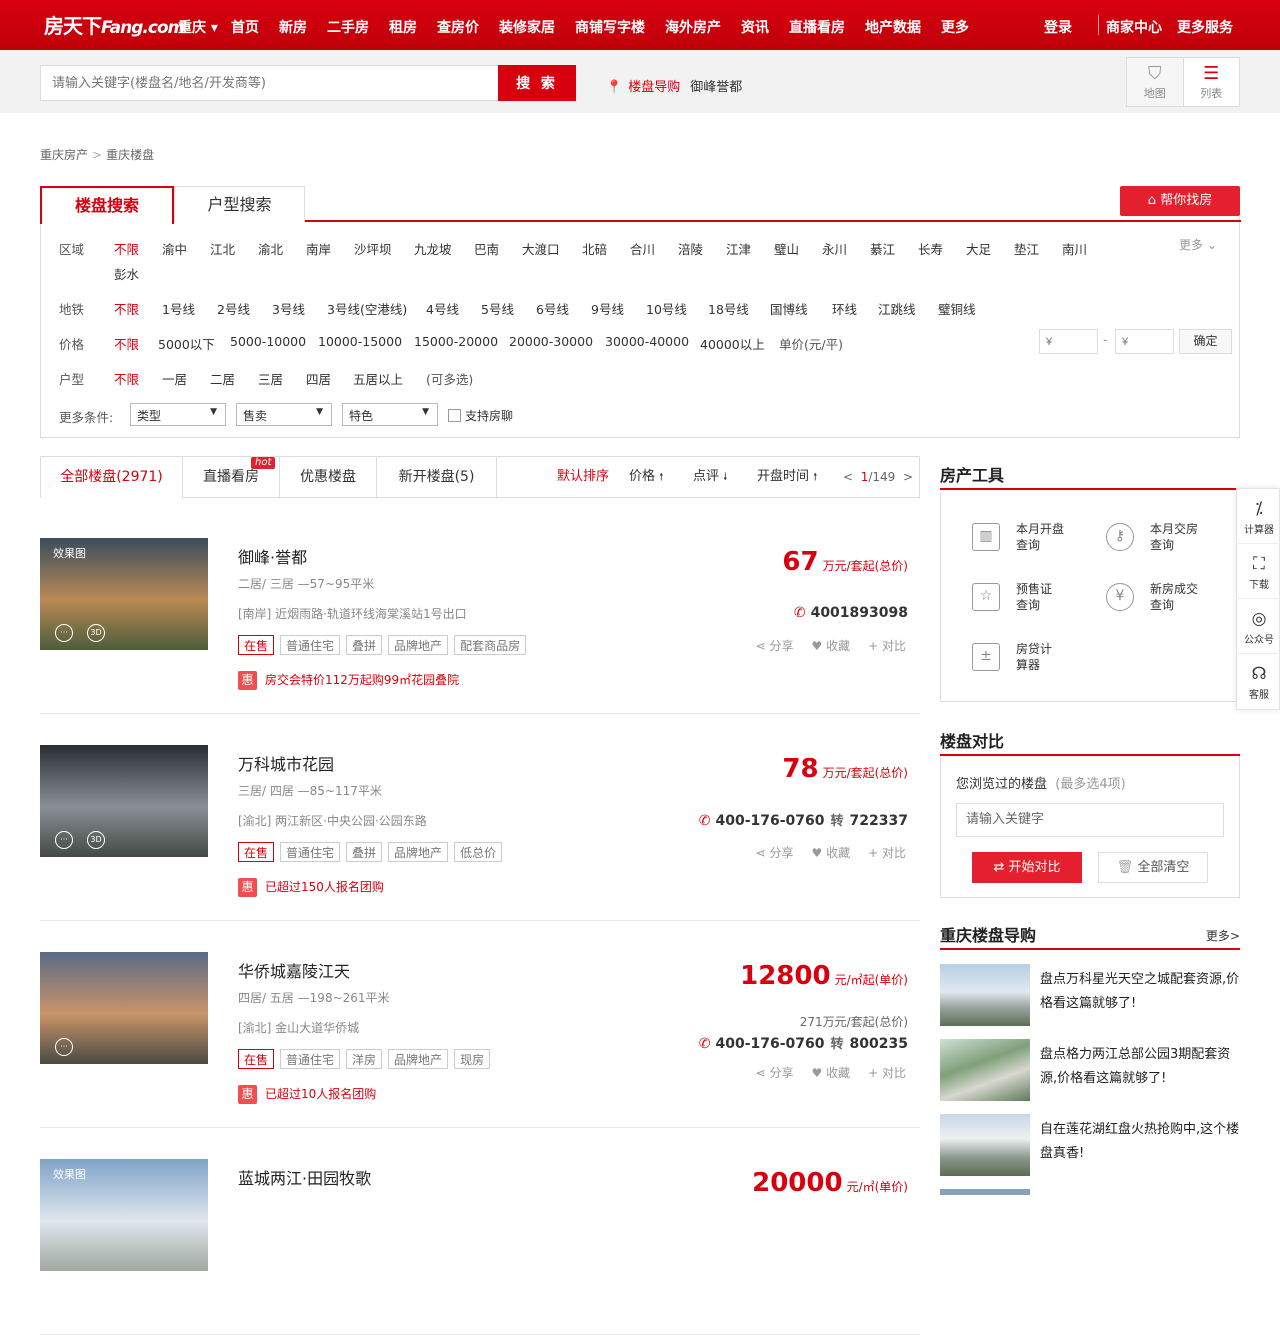  I want to click on nav-item: 商铺写字楼, so click(610, 27).